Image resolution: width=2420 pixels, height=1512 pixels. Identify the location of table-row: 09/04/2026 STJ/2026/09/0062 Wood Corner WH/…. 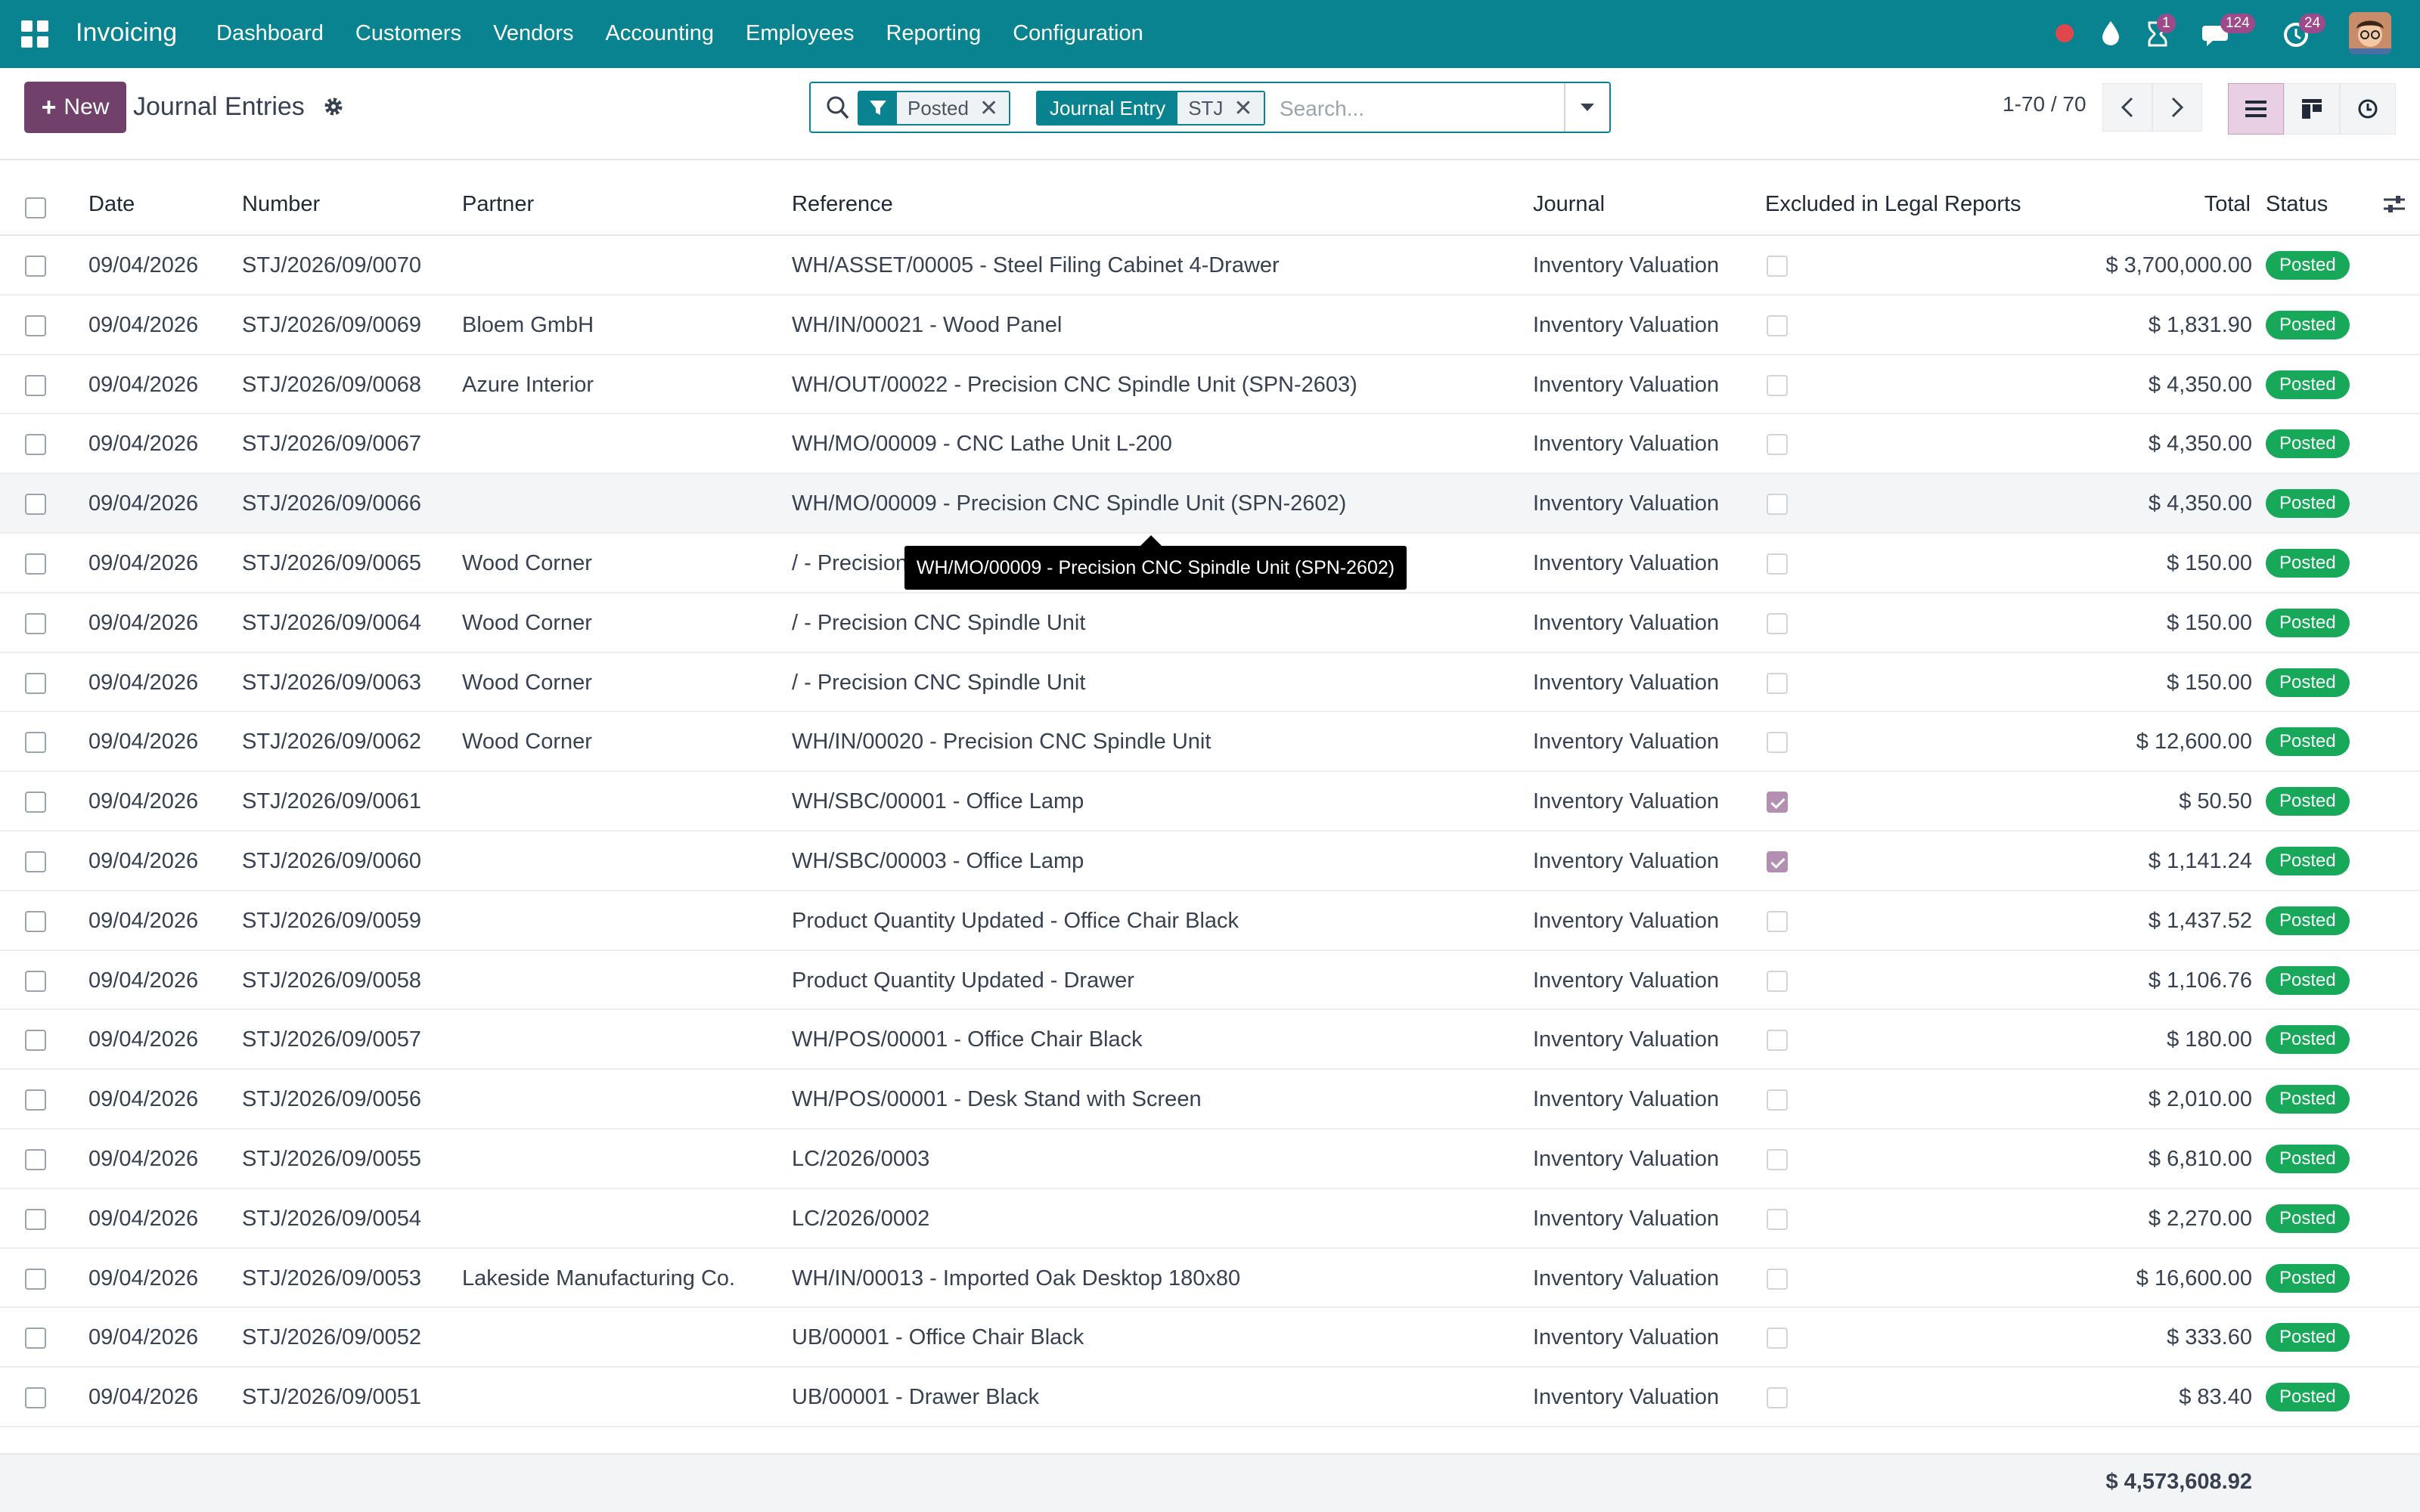
(1210, 743).